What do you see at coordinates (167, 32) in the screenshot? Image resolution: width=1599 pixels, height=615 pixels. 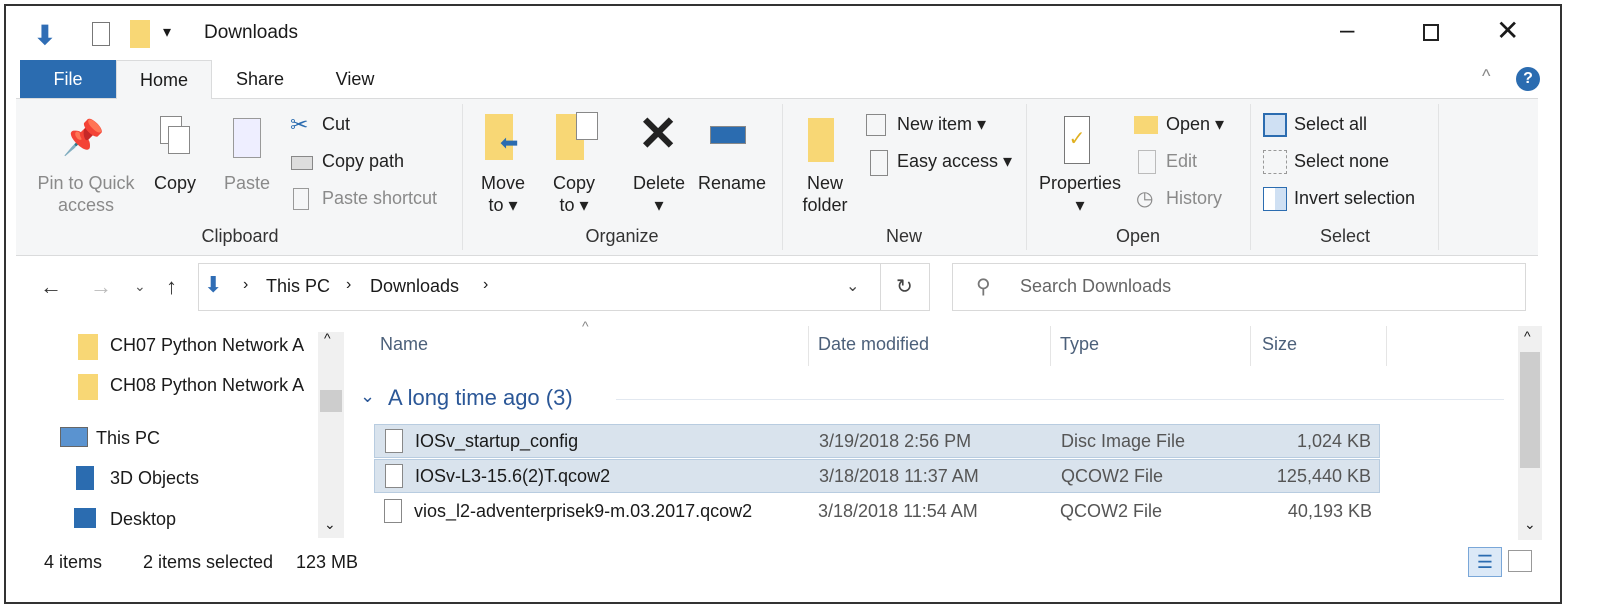 I see `customize-qa-icon: ▾` at bounding box center [167, 32].